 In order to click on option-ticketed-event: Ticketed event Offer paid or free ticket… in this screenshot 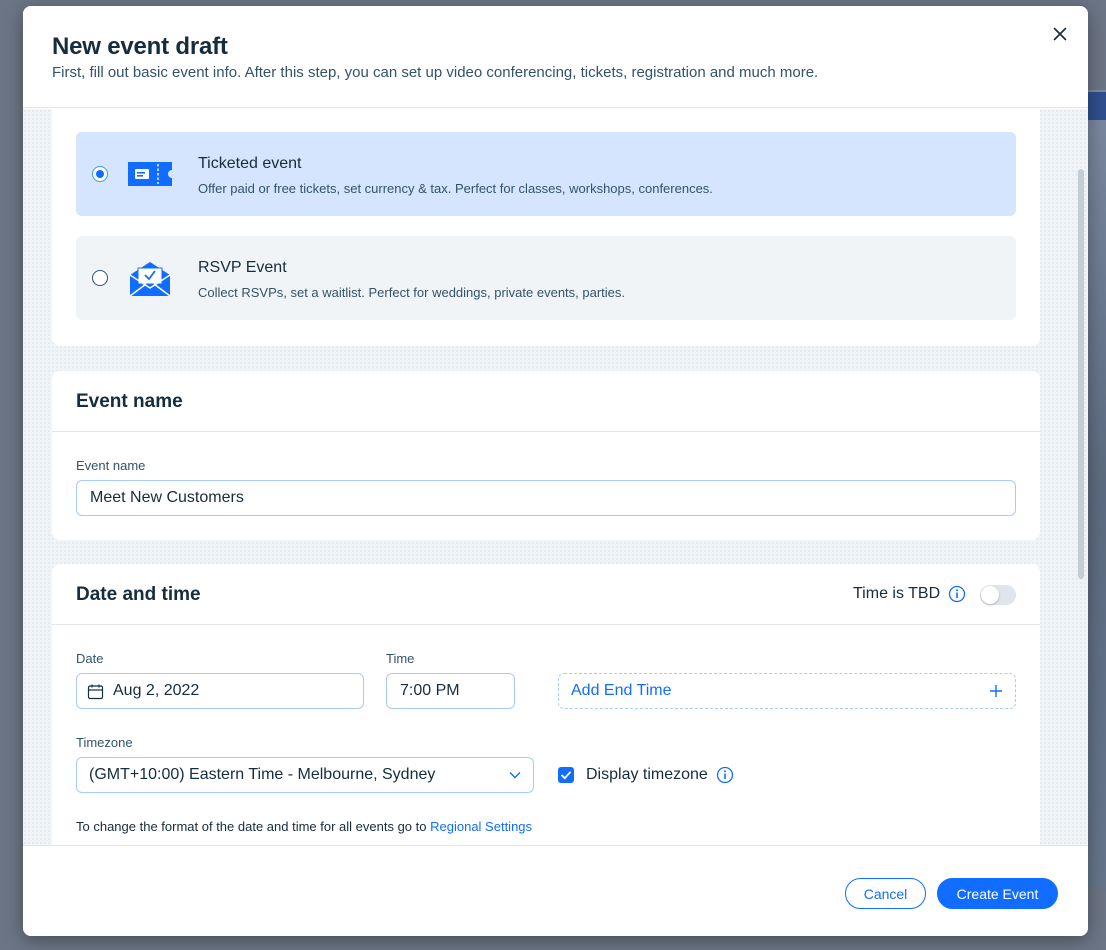, I will do `click(546, 174)`.